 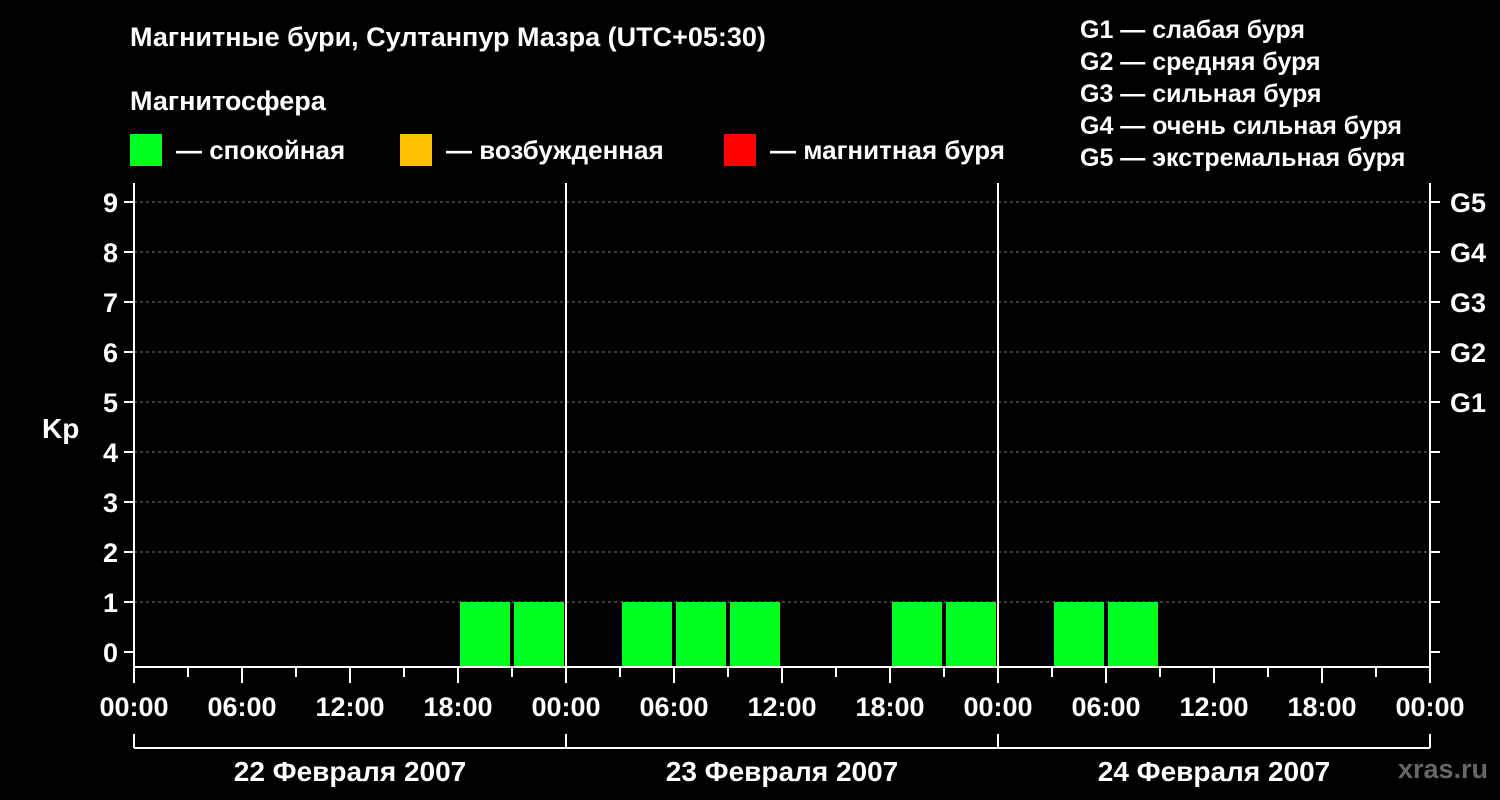 I want to click on y-axis-title: Kp, so click(x=60, y=428).